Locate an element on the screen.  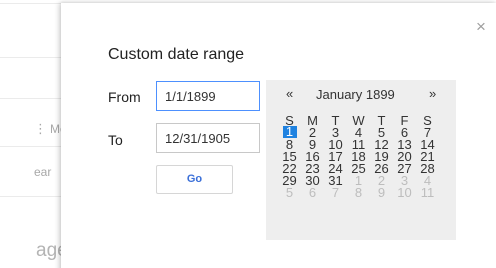
calendar-day-number: 10 is located at coordinates (404, 192).